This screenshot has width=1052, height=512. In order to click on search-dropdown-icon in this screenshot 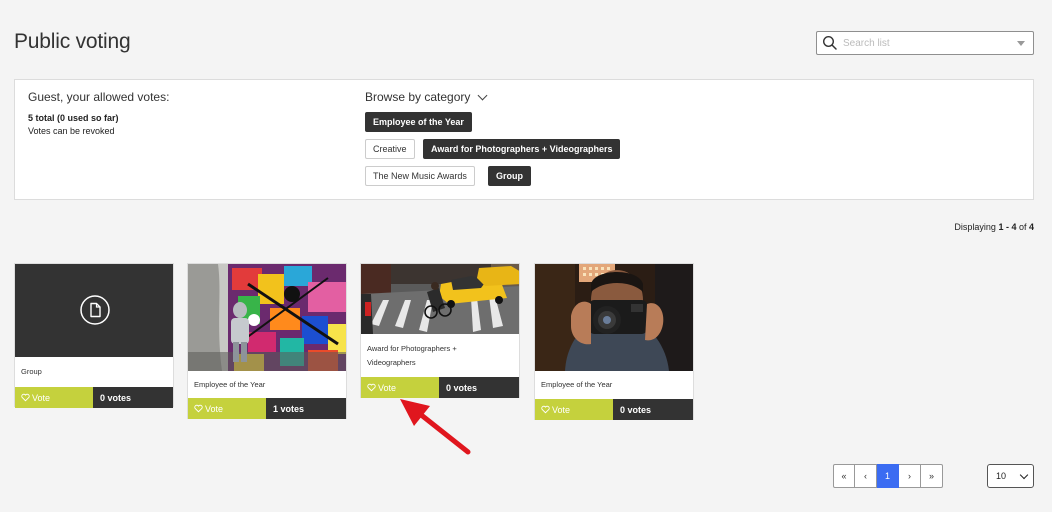, I will do `click(1021, 43)`.